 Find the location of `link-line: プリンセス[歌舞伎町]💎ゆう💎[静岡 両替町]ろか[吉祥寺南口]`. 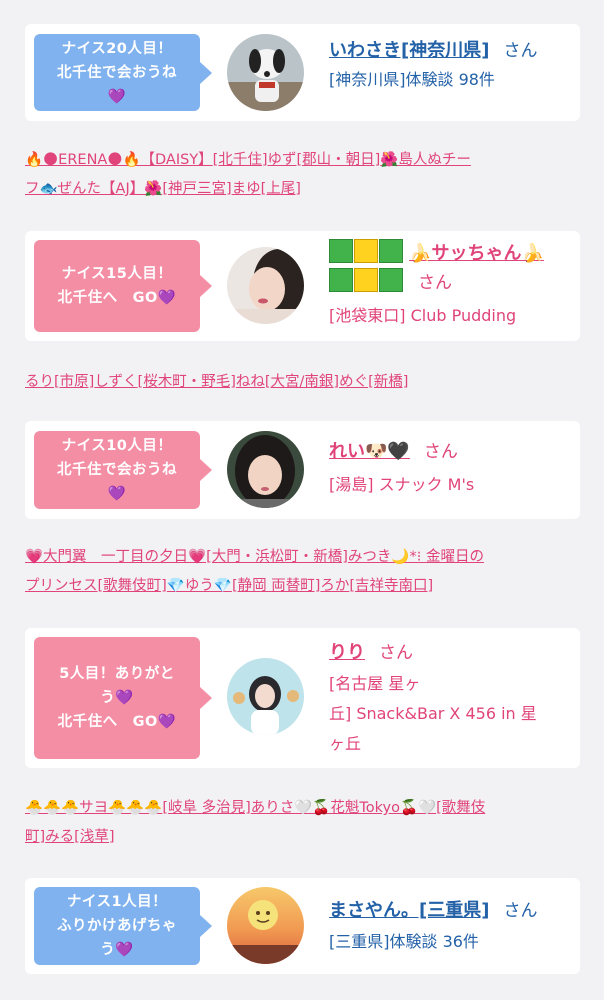

link-line: プリンセス[歌舞伎町]💎ゆう💎[静岡 両替町]ろか[吉祥寺南口] is located at coordinates (302, 586).